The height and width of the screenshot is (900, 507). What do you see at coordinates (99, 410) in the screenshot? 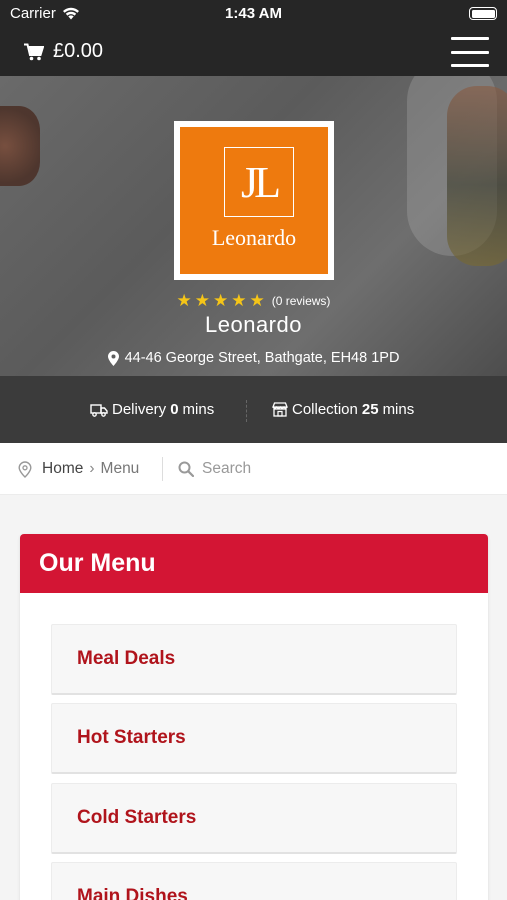
I see `delivery-truck-icon` at bounding box center [99, 410].